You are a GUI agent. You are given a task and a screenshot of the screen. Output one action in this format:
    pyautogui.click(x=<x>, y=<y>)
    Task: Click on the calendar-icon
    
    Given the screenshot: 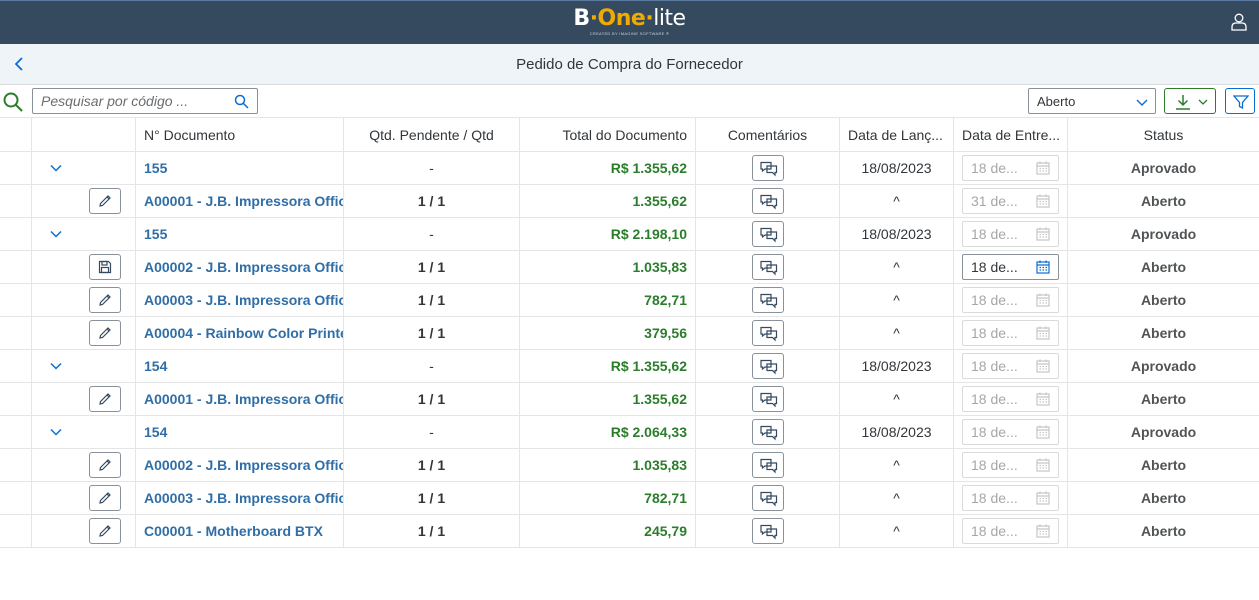 What is the action you would take?
    pyautogui.click(x=1043, y=234)
    